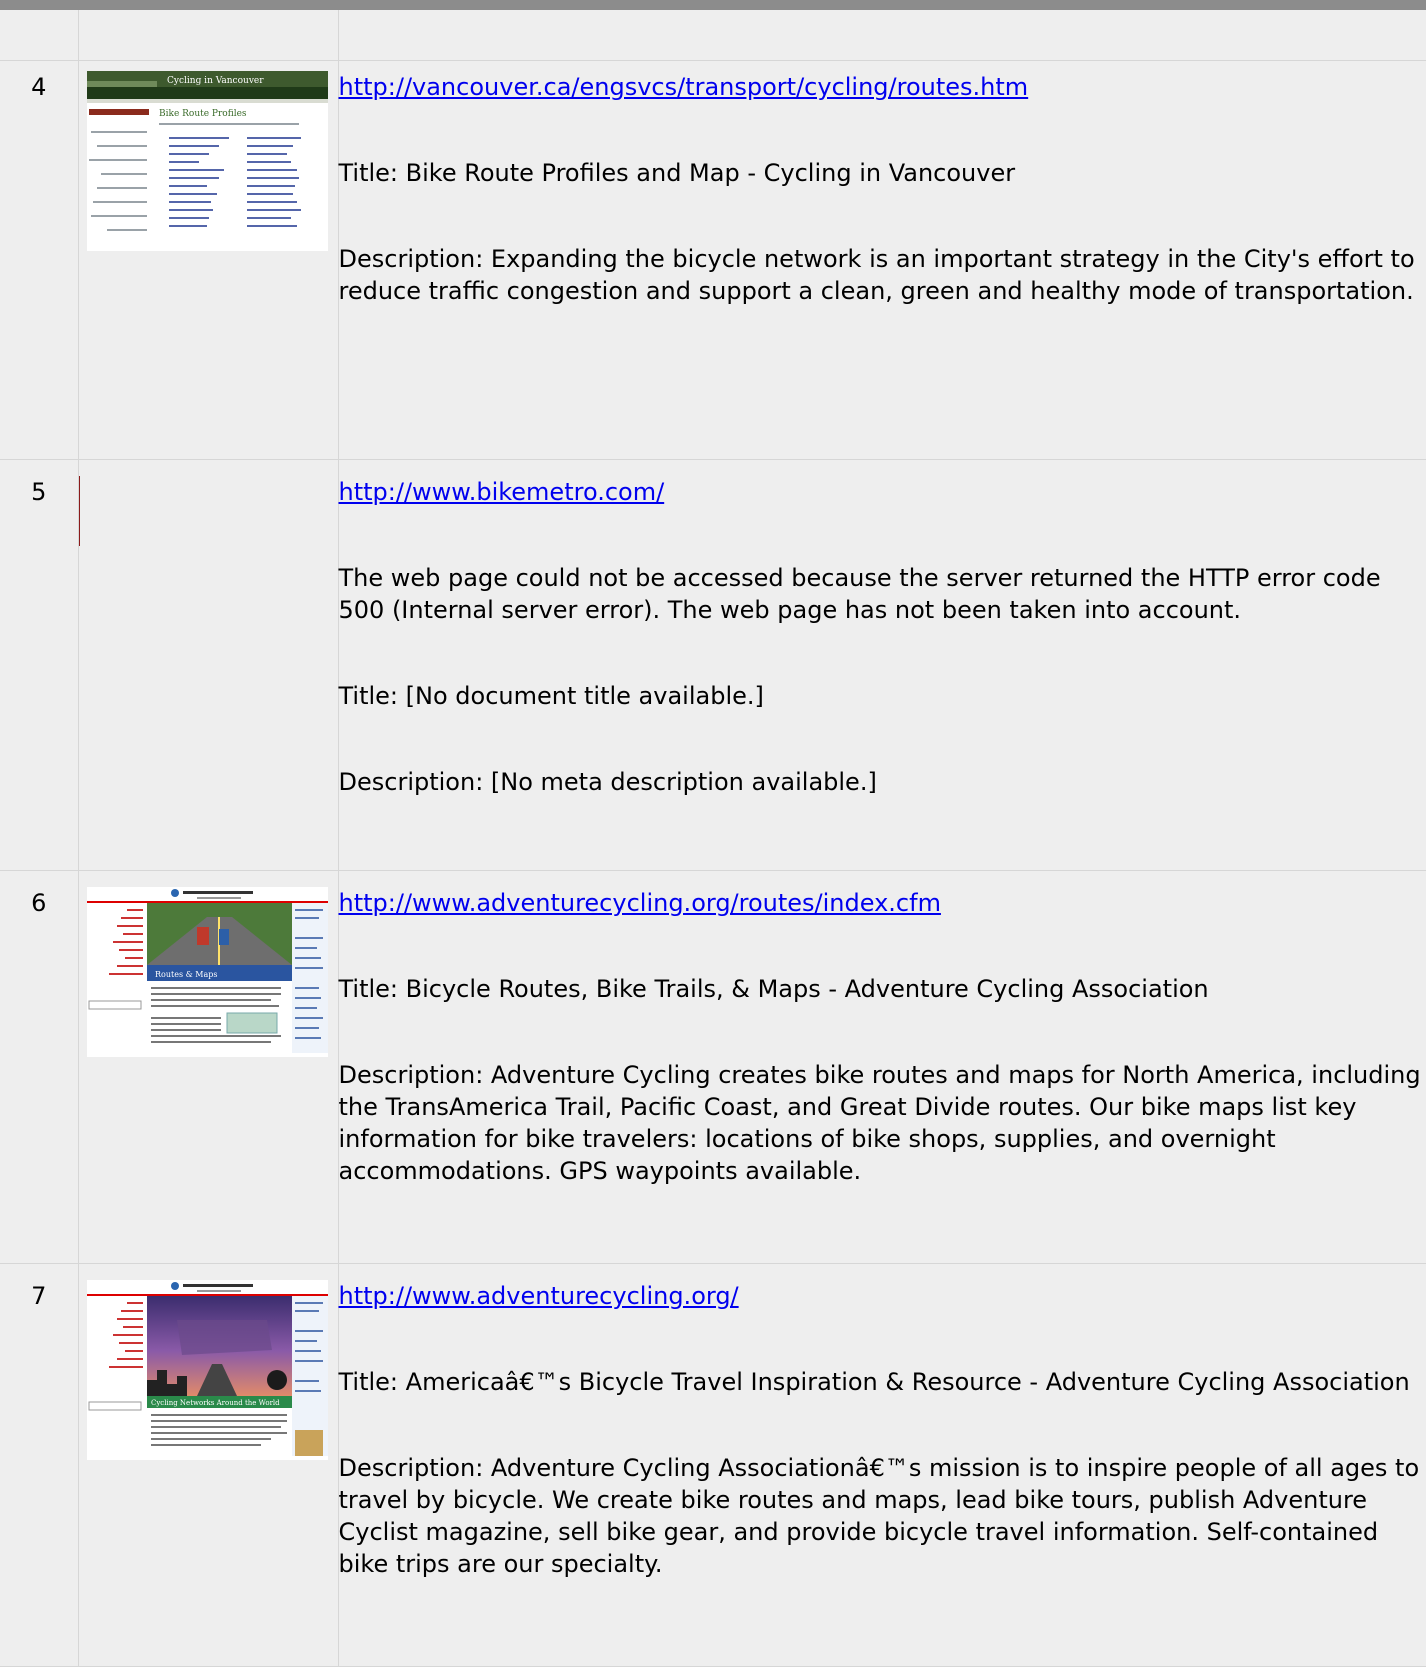  I want to click on svg-text: Bike Route Profiles, so click(203, 114).